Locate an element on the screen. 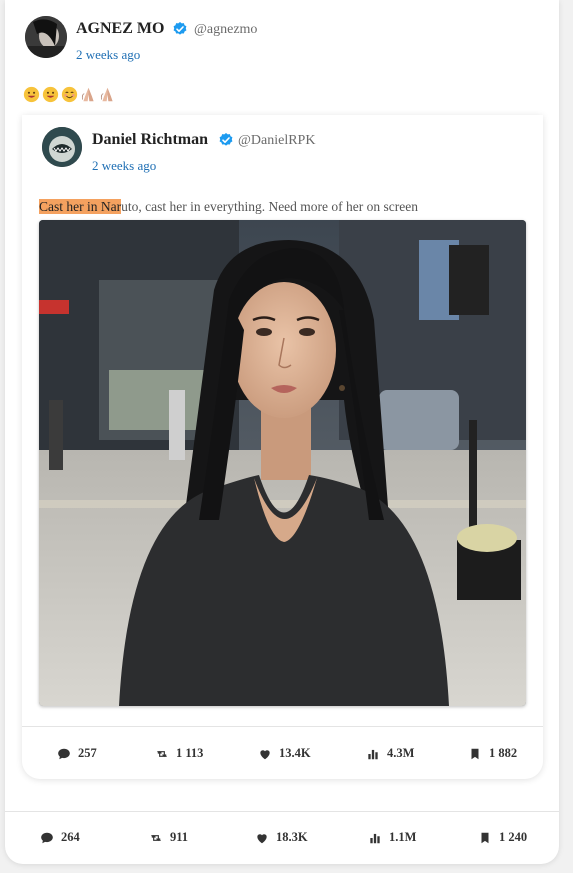 The image size is (573, 873). quoted-author-avatar is located at coordinates (62, 147).